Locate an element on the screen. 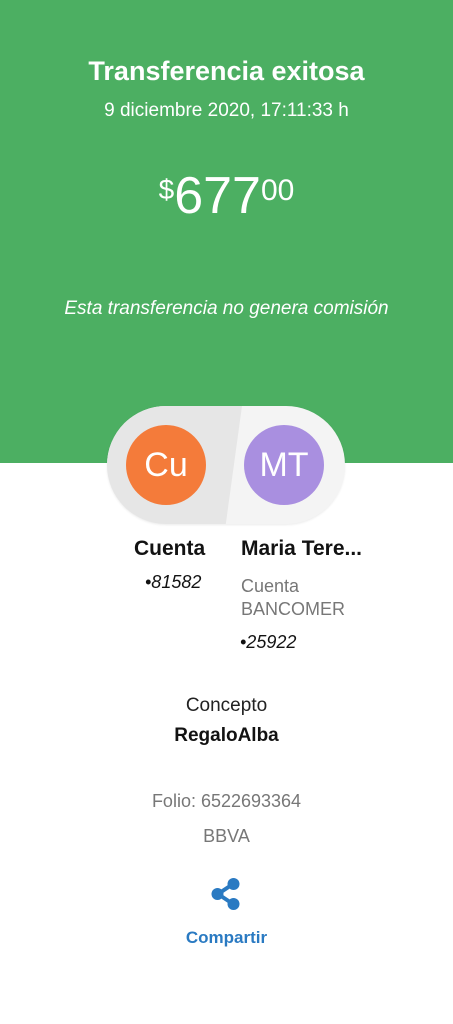  sender-account: •81582 is located at coordinates (173, 582).